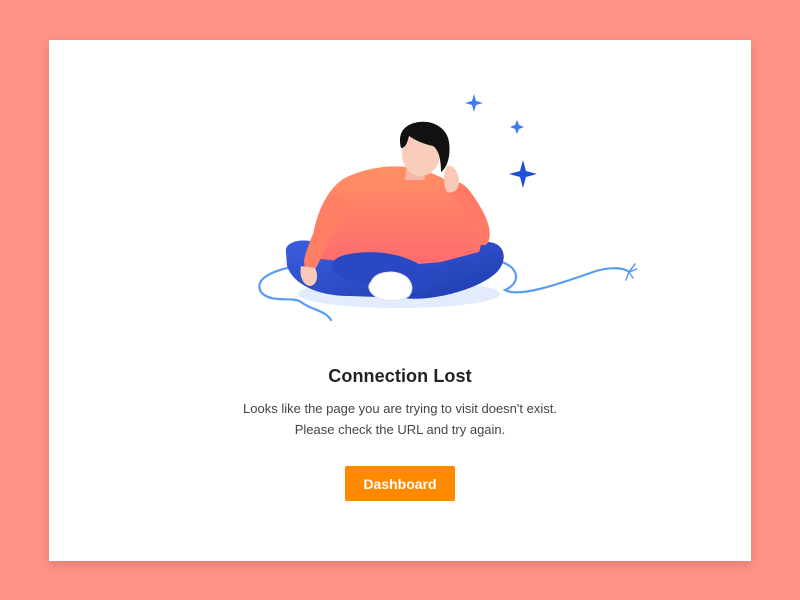  What do you see at coordinates (400, 429) in the screenshot?
I see `error-message-line: Please check the URL and try again.` at bounding box center [400, 429].